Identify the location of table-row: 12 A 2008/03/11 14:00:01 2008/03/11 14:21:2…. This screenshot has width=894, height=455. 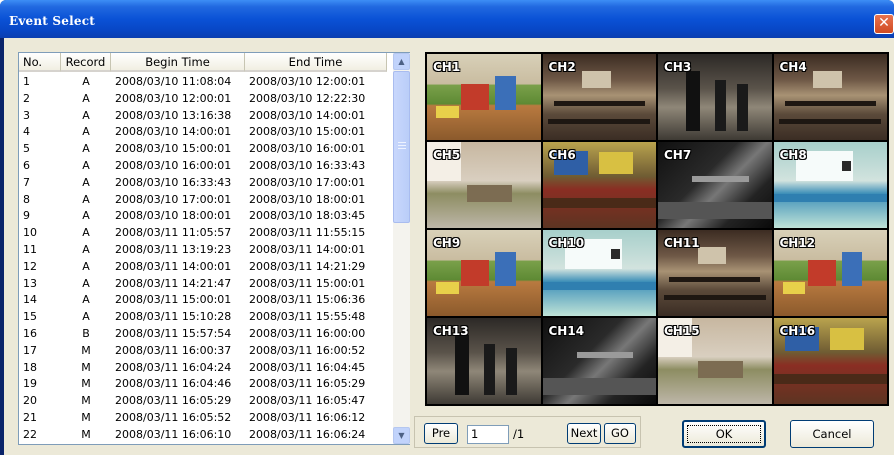
(205, 267).